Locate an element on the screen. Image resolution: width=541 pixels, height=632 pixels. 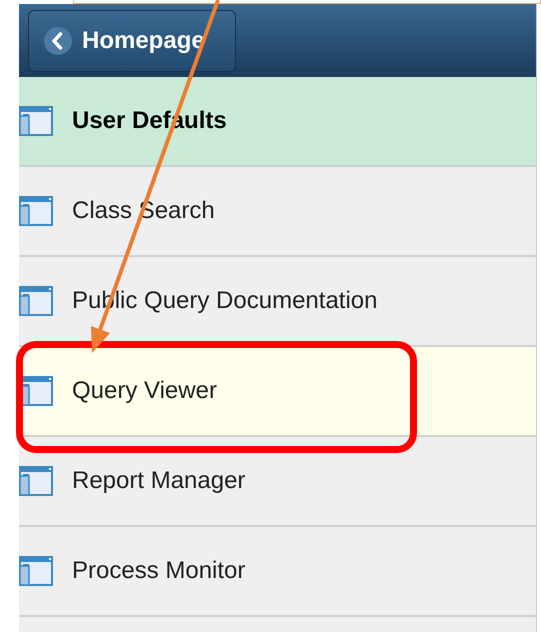
back-icon is located at coordinates (58, 40).